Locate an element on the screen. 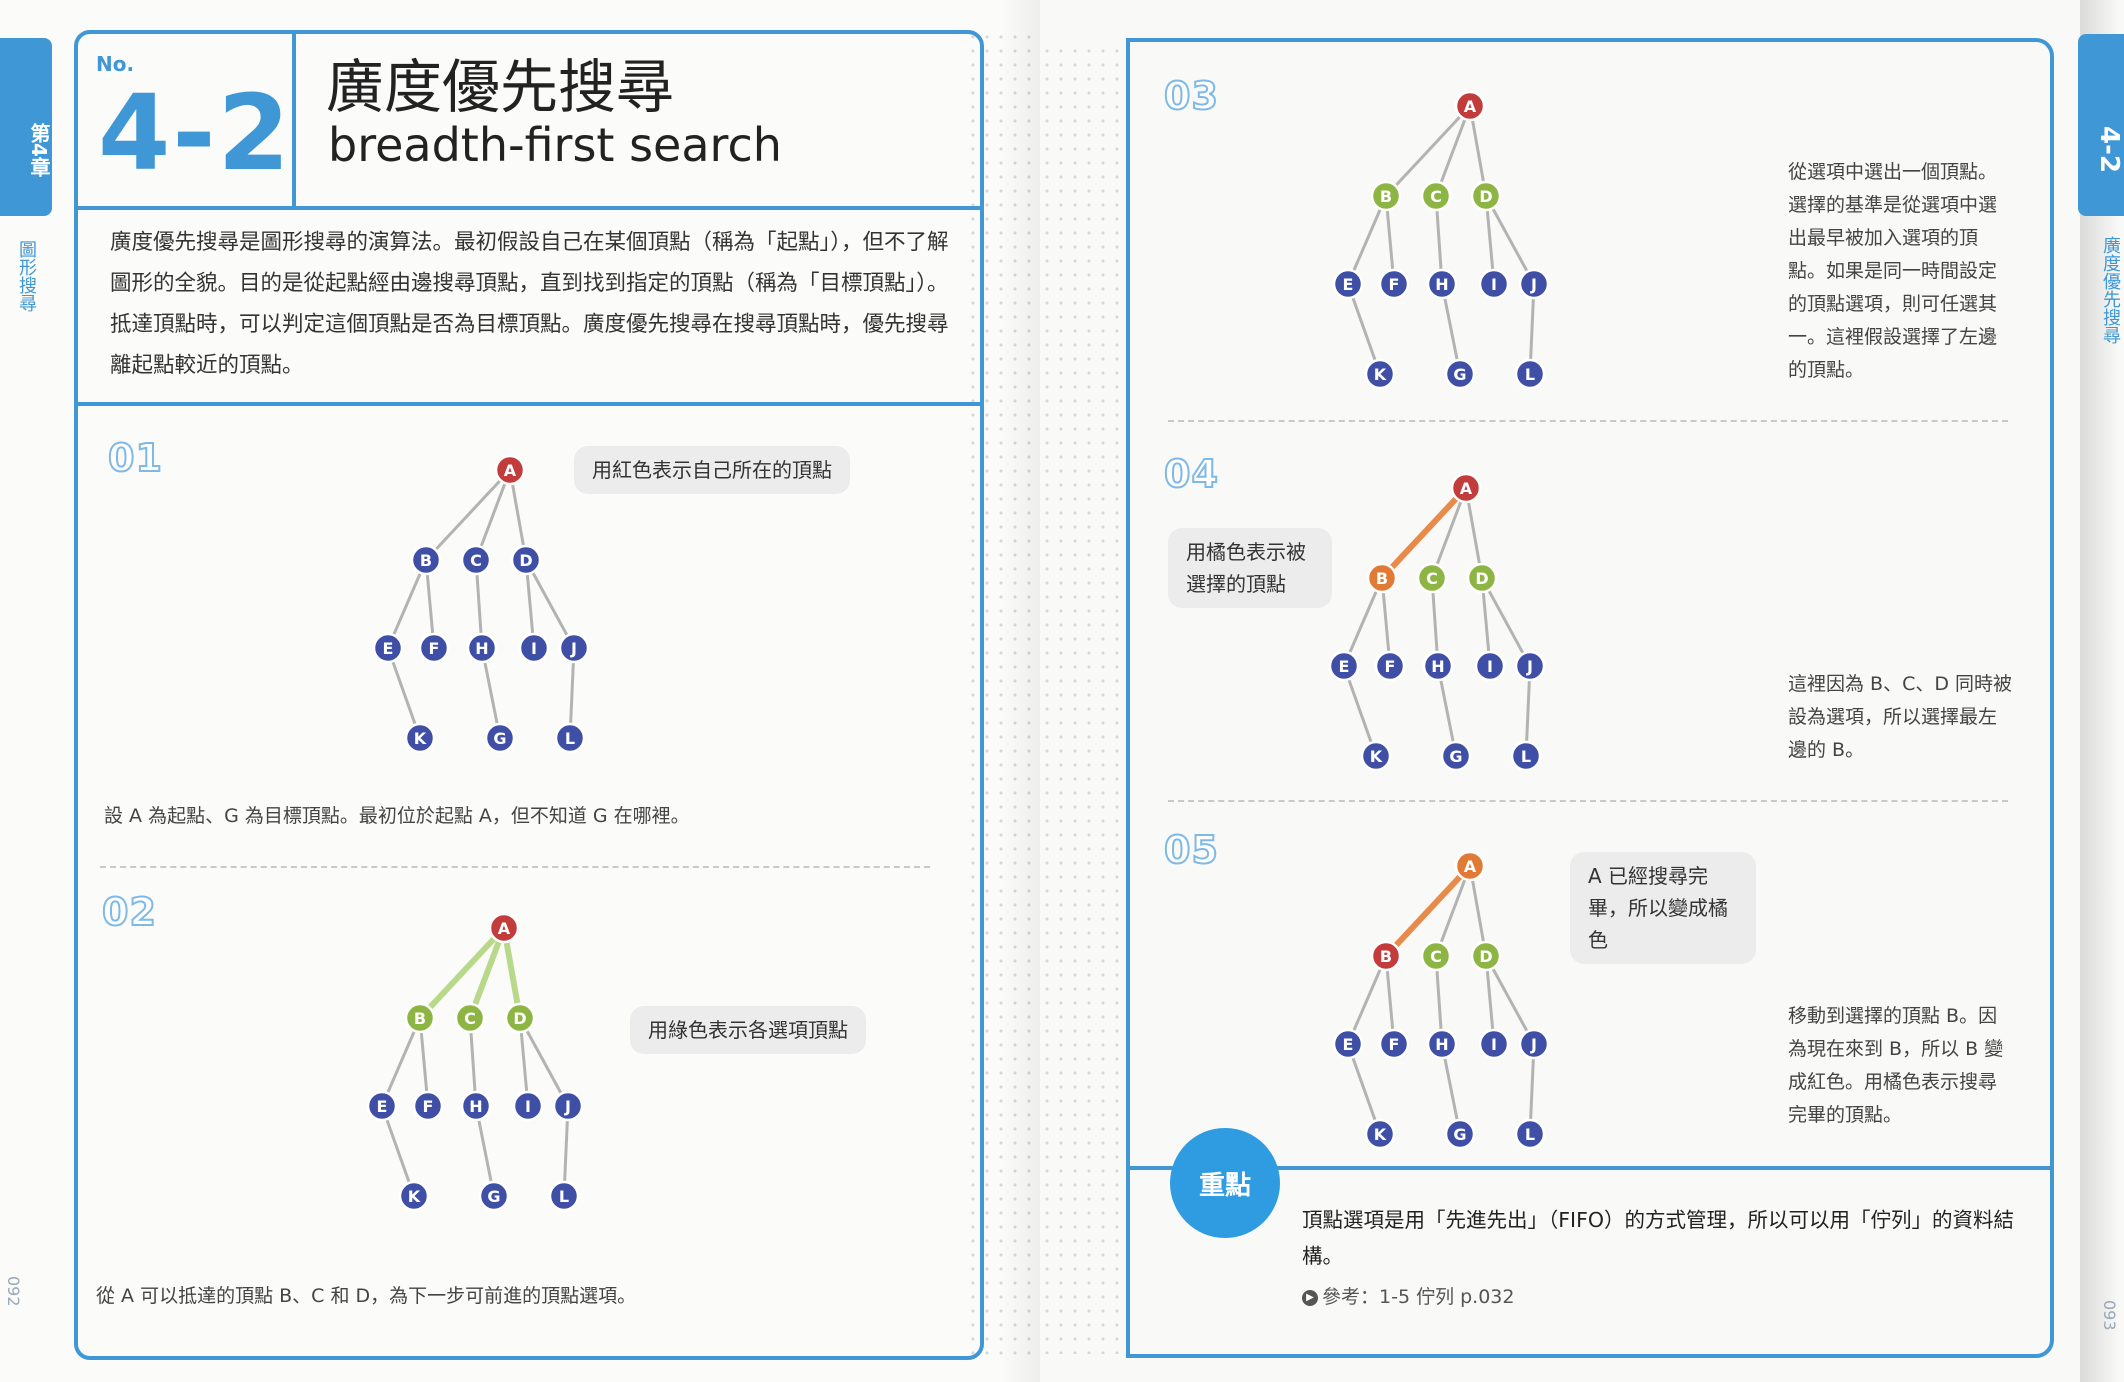  node-b: B is located at coordinates (1386, 956).